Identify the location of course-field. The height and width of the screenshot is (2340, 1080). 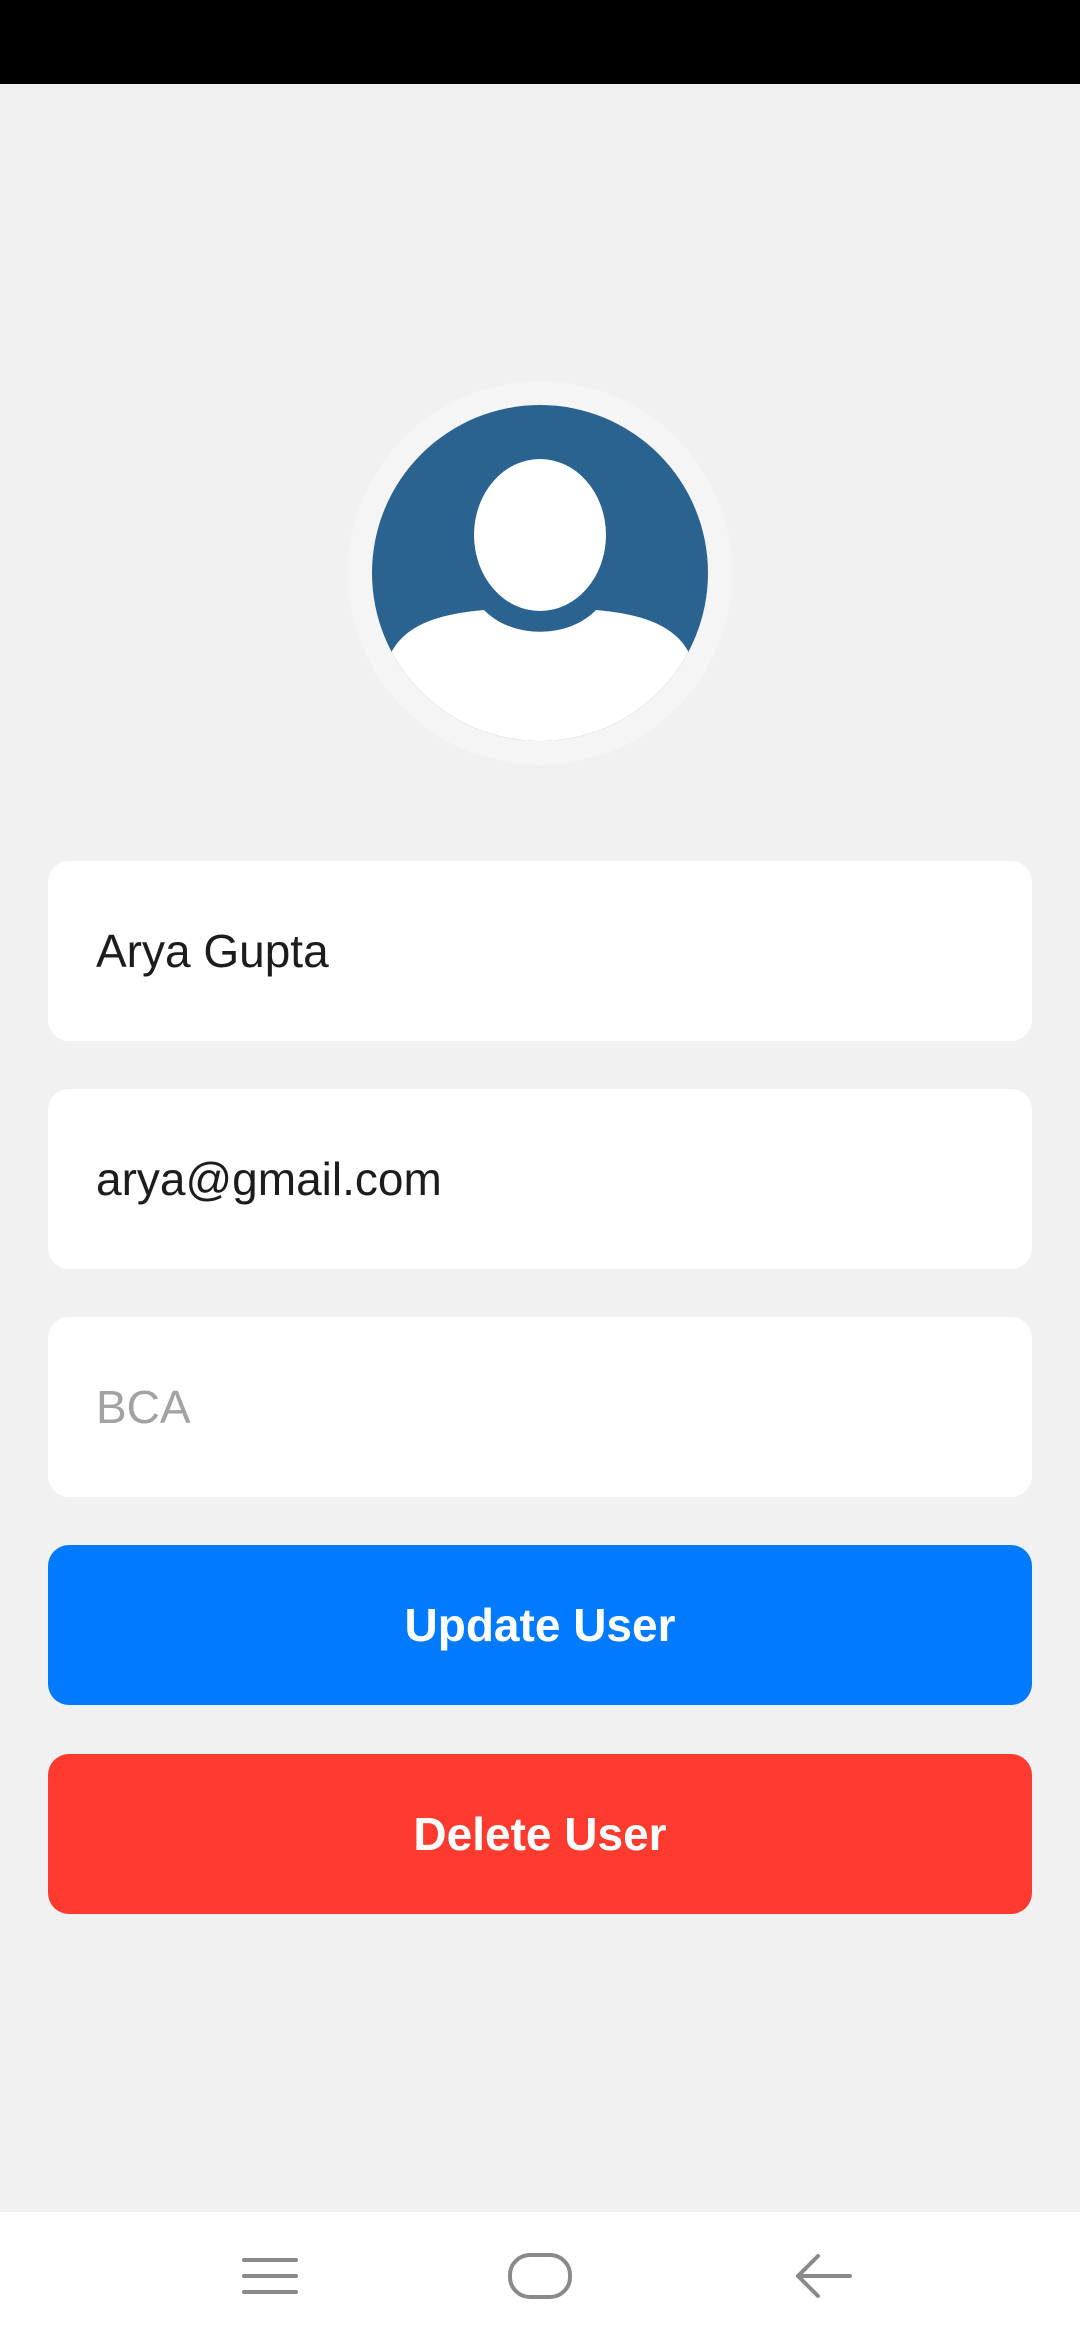
(540, 1407).